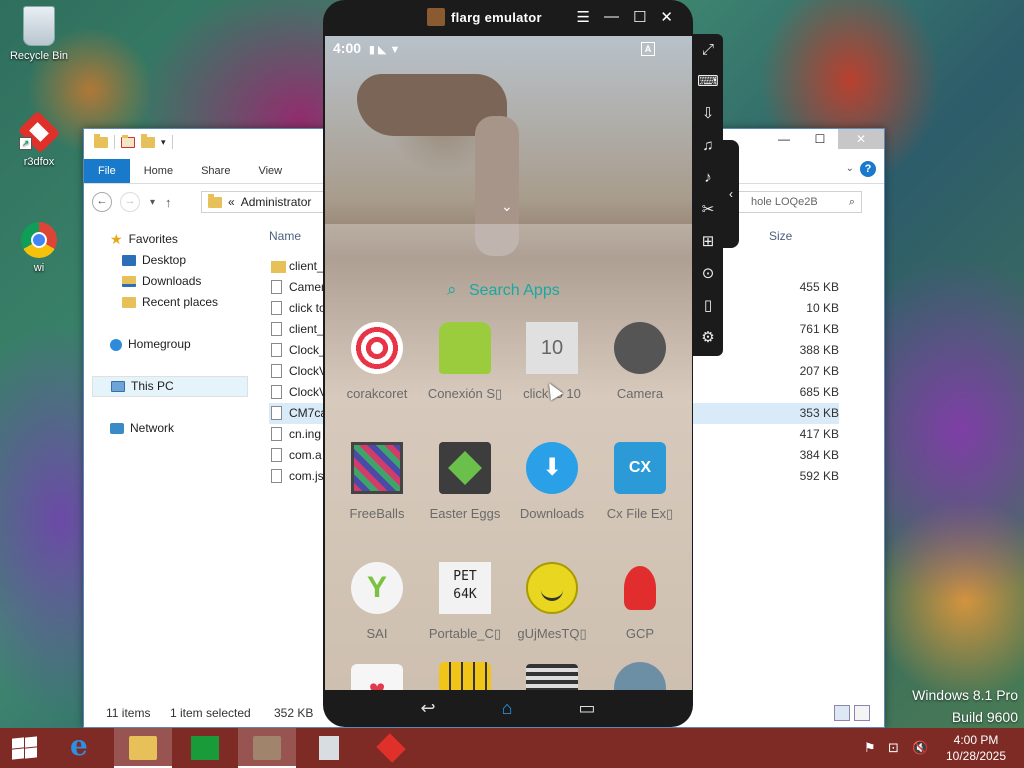 The width and height of the screenshot is (1024, 768). Describe the element at coordinates (152, 202) in the screenshot. I see `recent-locations-icon: ▾` at that location.